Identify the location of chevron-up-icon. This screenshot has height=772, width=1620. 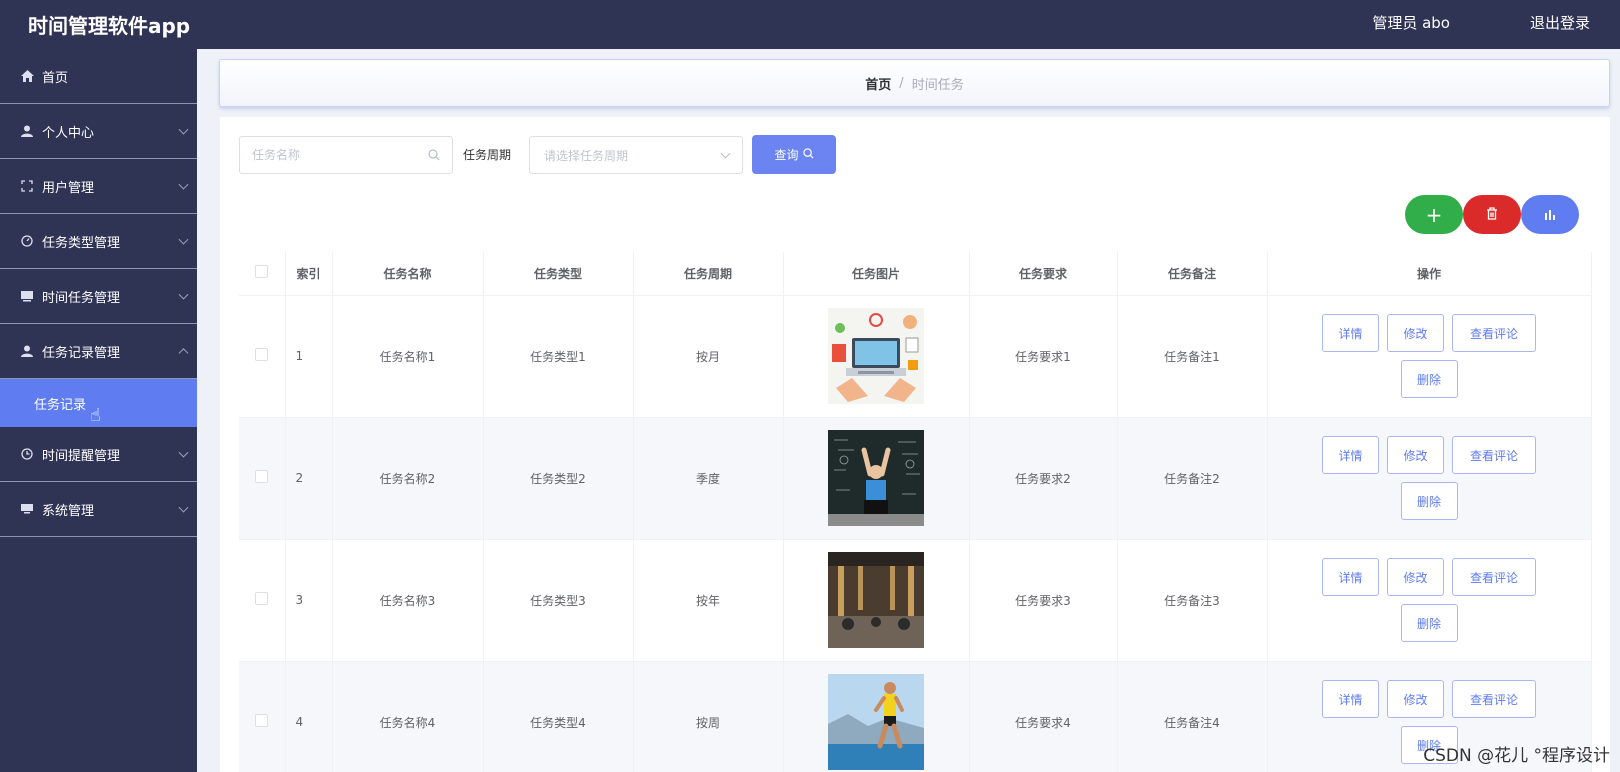
(183, 353).